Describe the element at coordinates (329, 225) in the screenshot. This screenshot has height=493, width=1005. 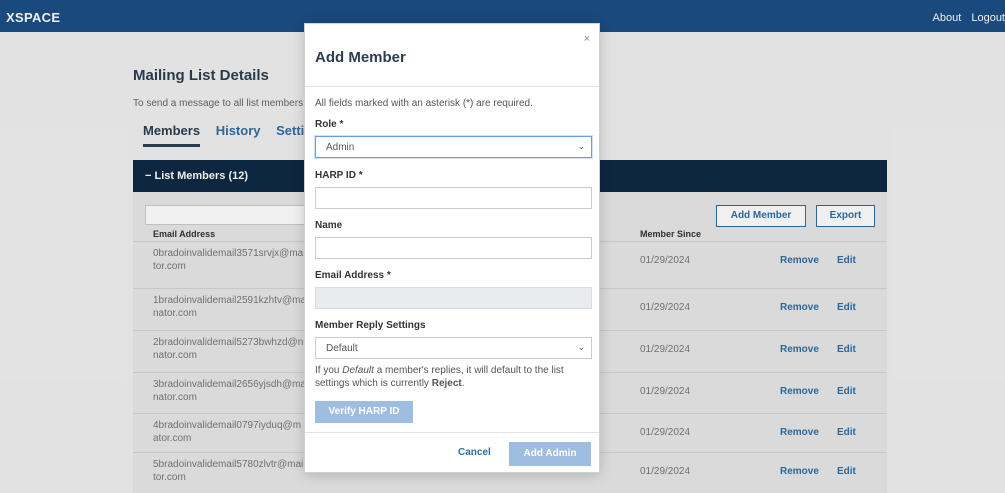
I see `name-label: Name` at that location.